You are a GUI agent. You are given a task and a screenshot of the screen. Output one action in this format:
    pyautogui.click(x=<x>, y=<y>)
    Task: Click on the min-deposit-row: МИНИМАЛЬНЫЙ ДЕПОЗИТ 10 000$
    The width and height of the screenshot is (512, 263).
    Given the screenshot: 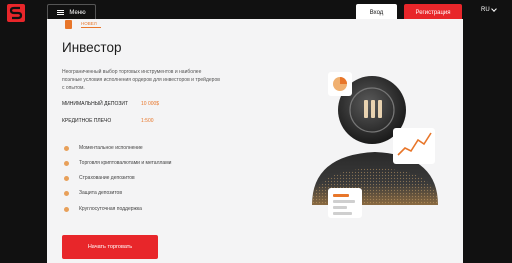 What is the action you would take?
    pyautogui.click(x=110, y=104)
    